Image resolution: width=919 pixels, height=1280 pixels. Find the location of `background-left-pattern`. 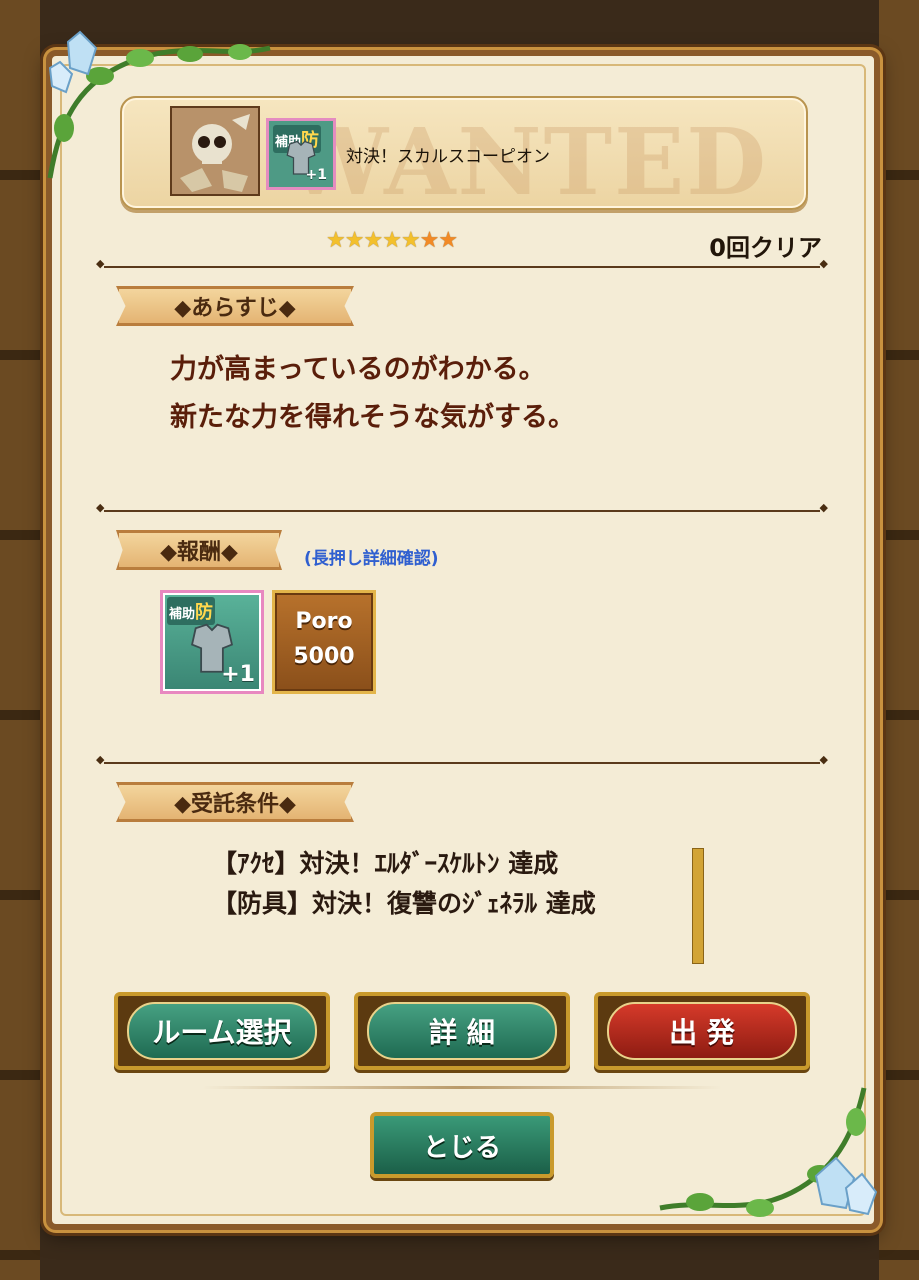

background-left-pattern is located at coordinates (20, 640).